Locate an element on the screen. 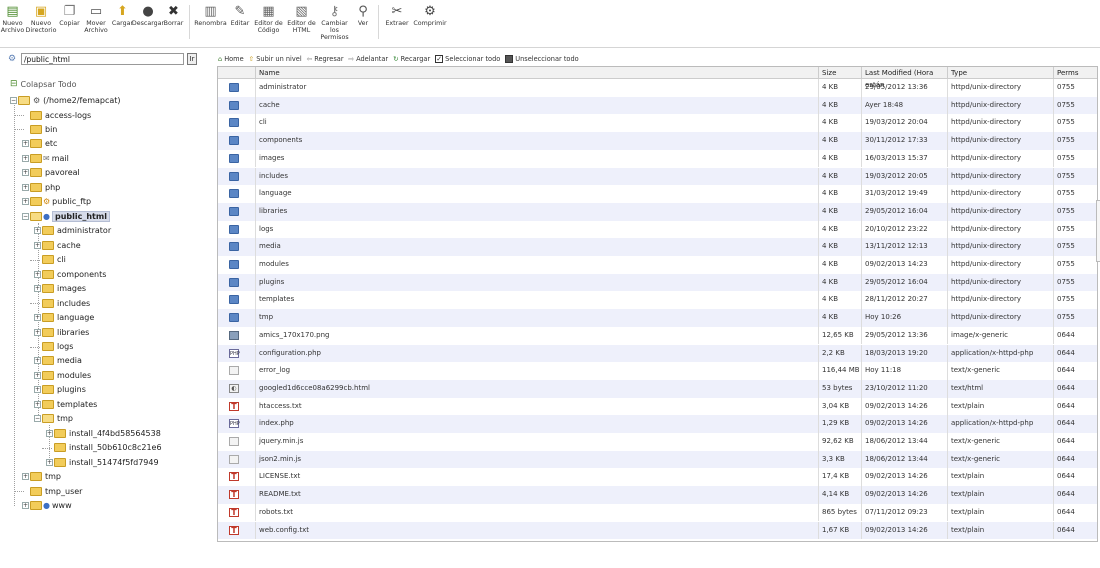 Image resolution: width=1100 pixels, height=568 pixels. toolbar-button-13: ✂ Extraer is located at coordinates (397, 15).